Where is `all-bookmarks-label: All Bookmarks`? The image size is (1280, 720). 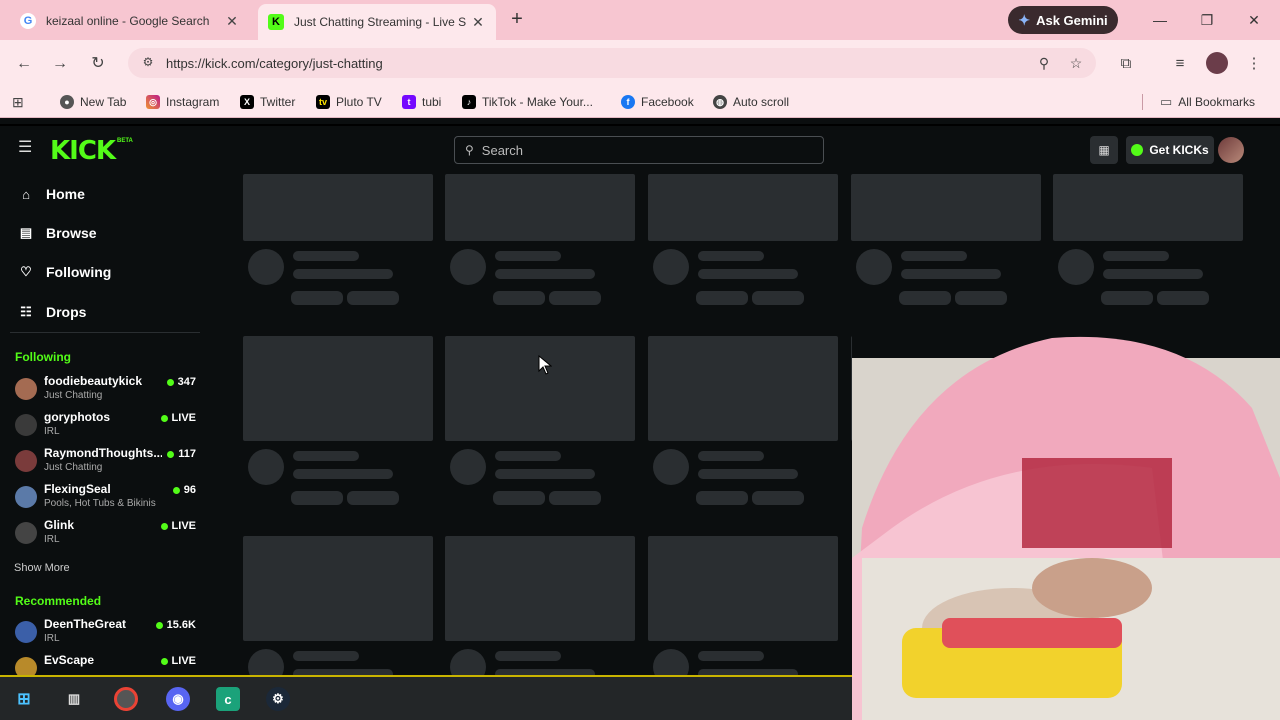 all-bookmarks-label: All Bookmarks is located at coordinates (1216, 102).